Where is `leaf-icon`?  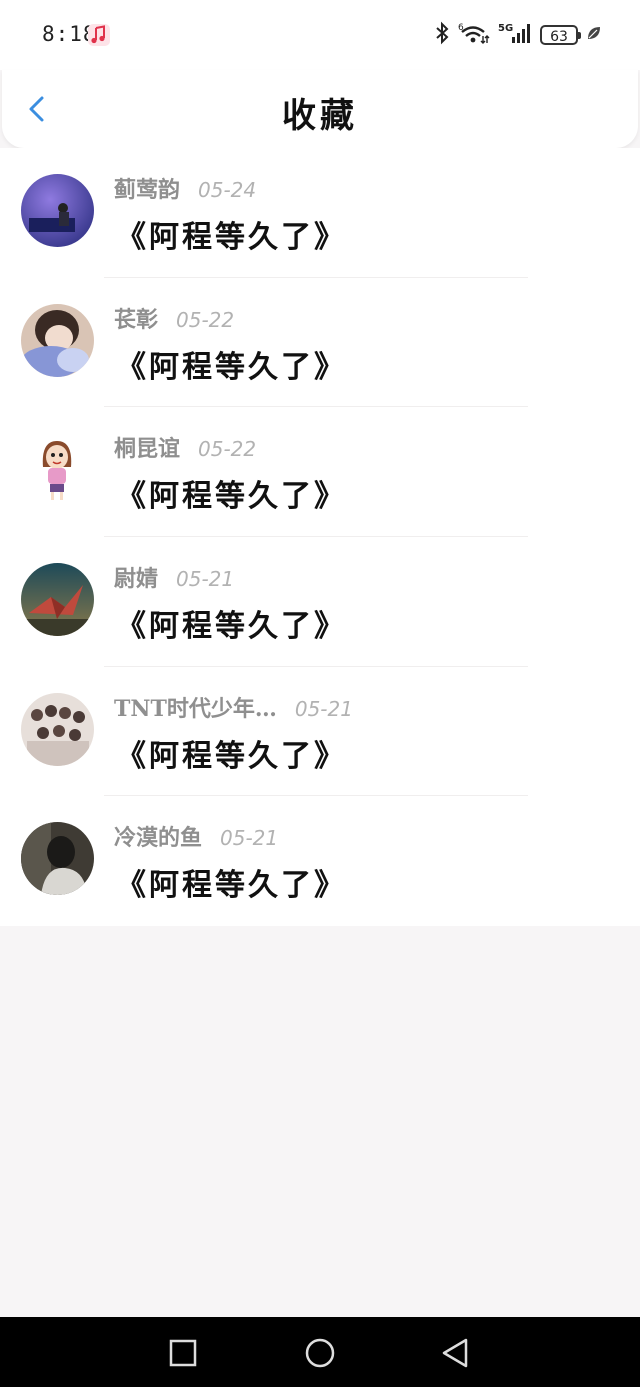
leaf-icon is located at coordinates (594, 35).